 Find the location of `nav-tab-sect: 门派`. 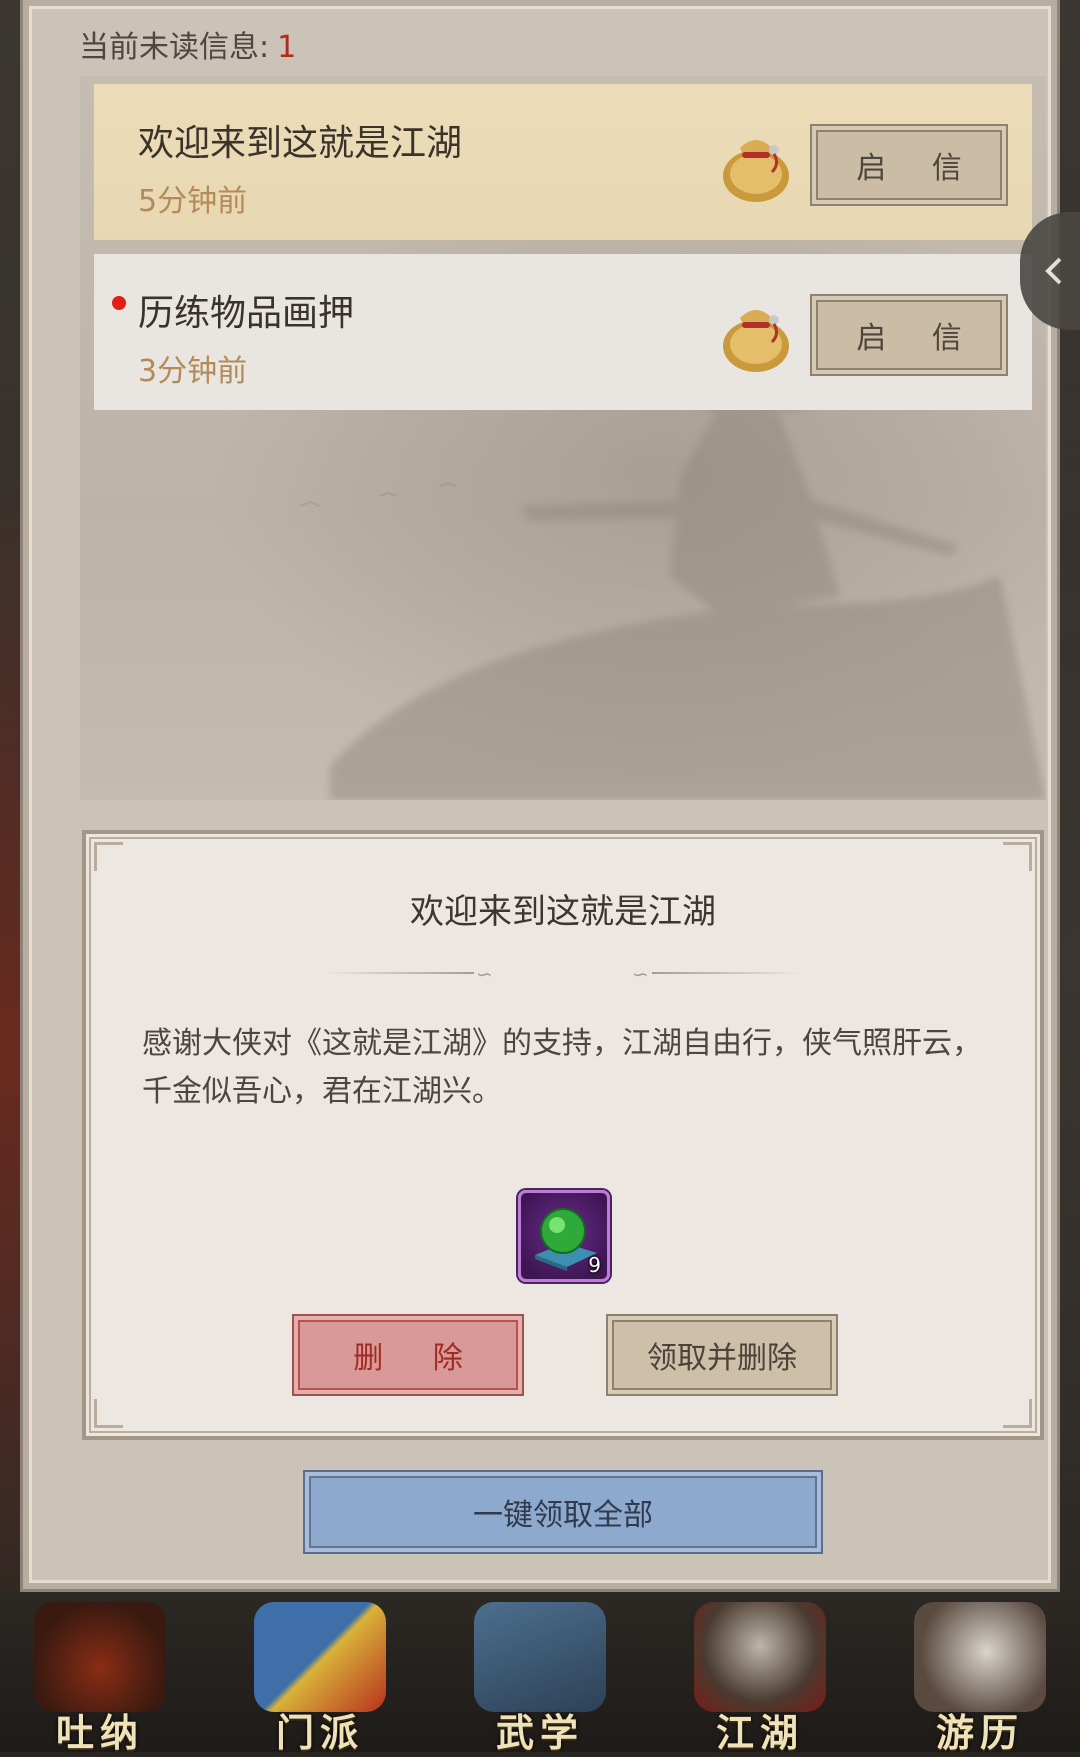

nav-tab-sect: 门派 is located at coordinates (320, 1673).